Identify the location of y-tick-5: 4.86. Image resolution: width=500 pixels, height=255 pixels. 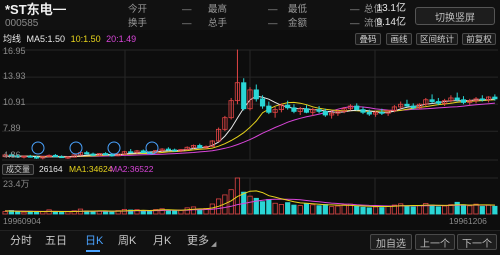
(12, 155).